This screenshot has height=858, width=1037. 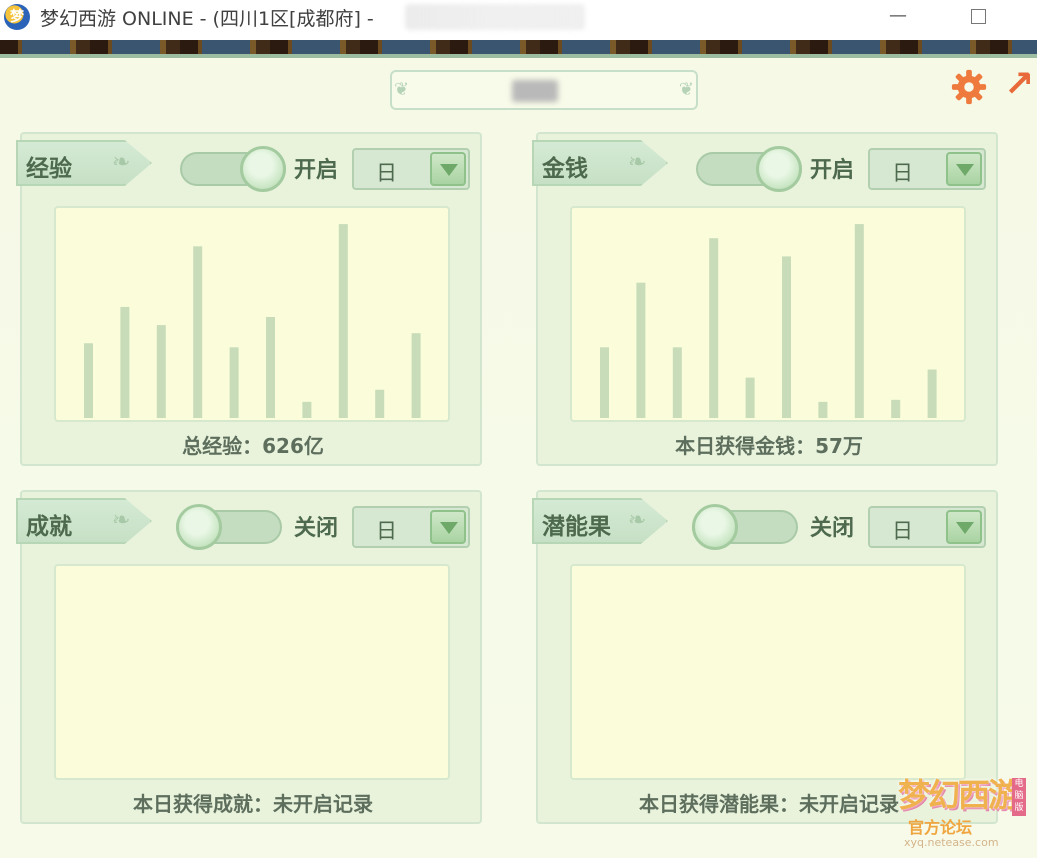 What do you see at coordinates (898, 16) in the screenshot?
I see `minimize-icon: —` at bounding box center [898, 16].